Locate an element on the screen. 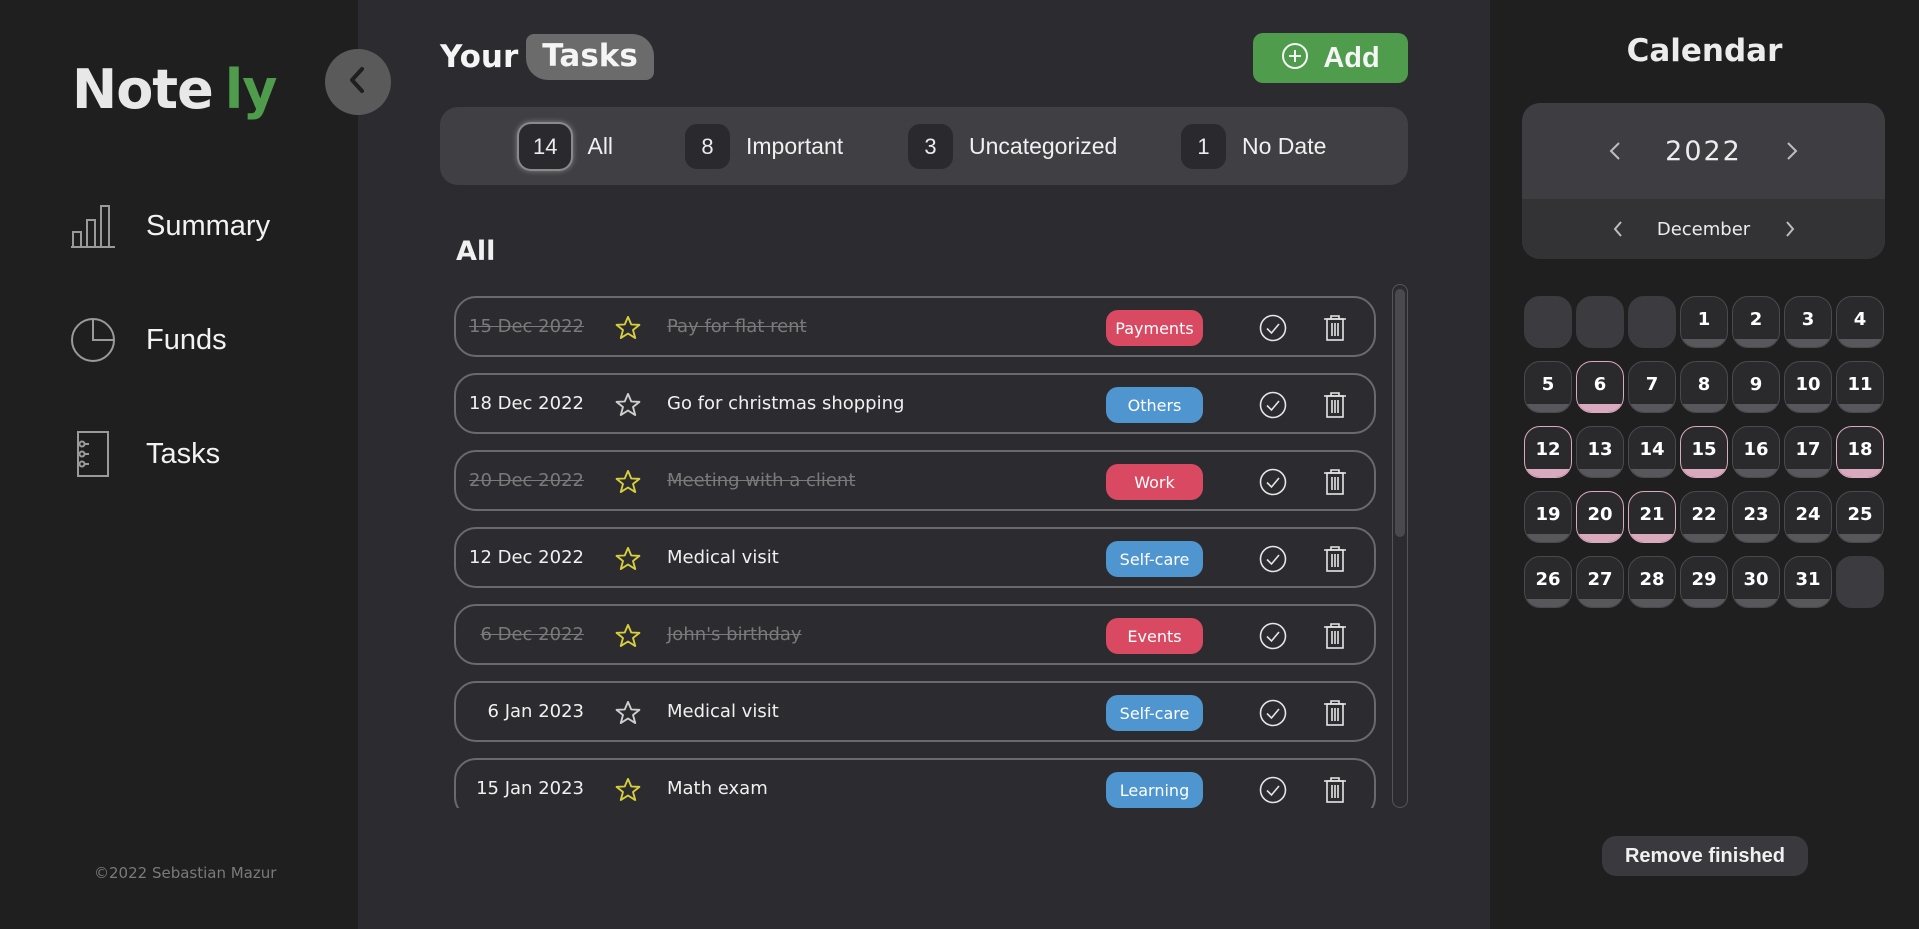 The image size is (1919, 929). filter-uncategorized: 3 Uncategorized is located at coordinates (1012, 146).